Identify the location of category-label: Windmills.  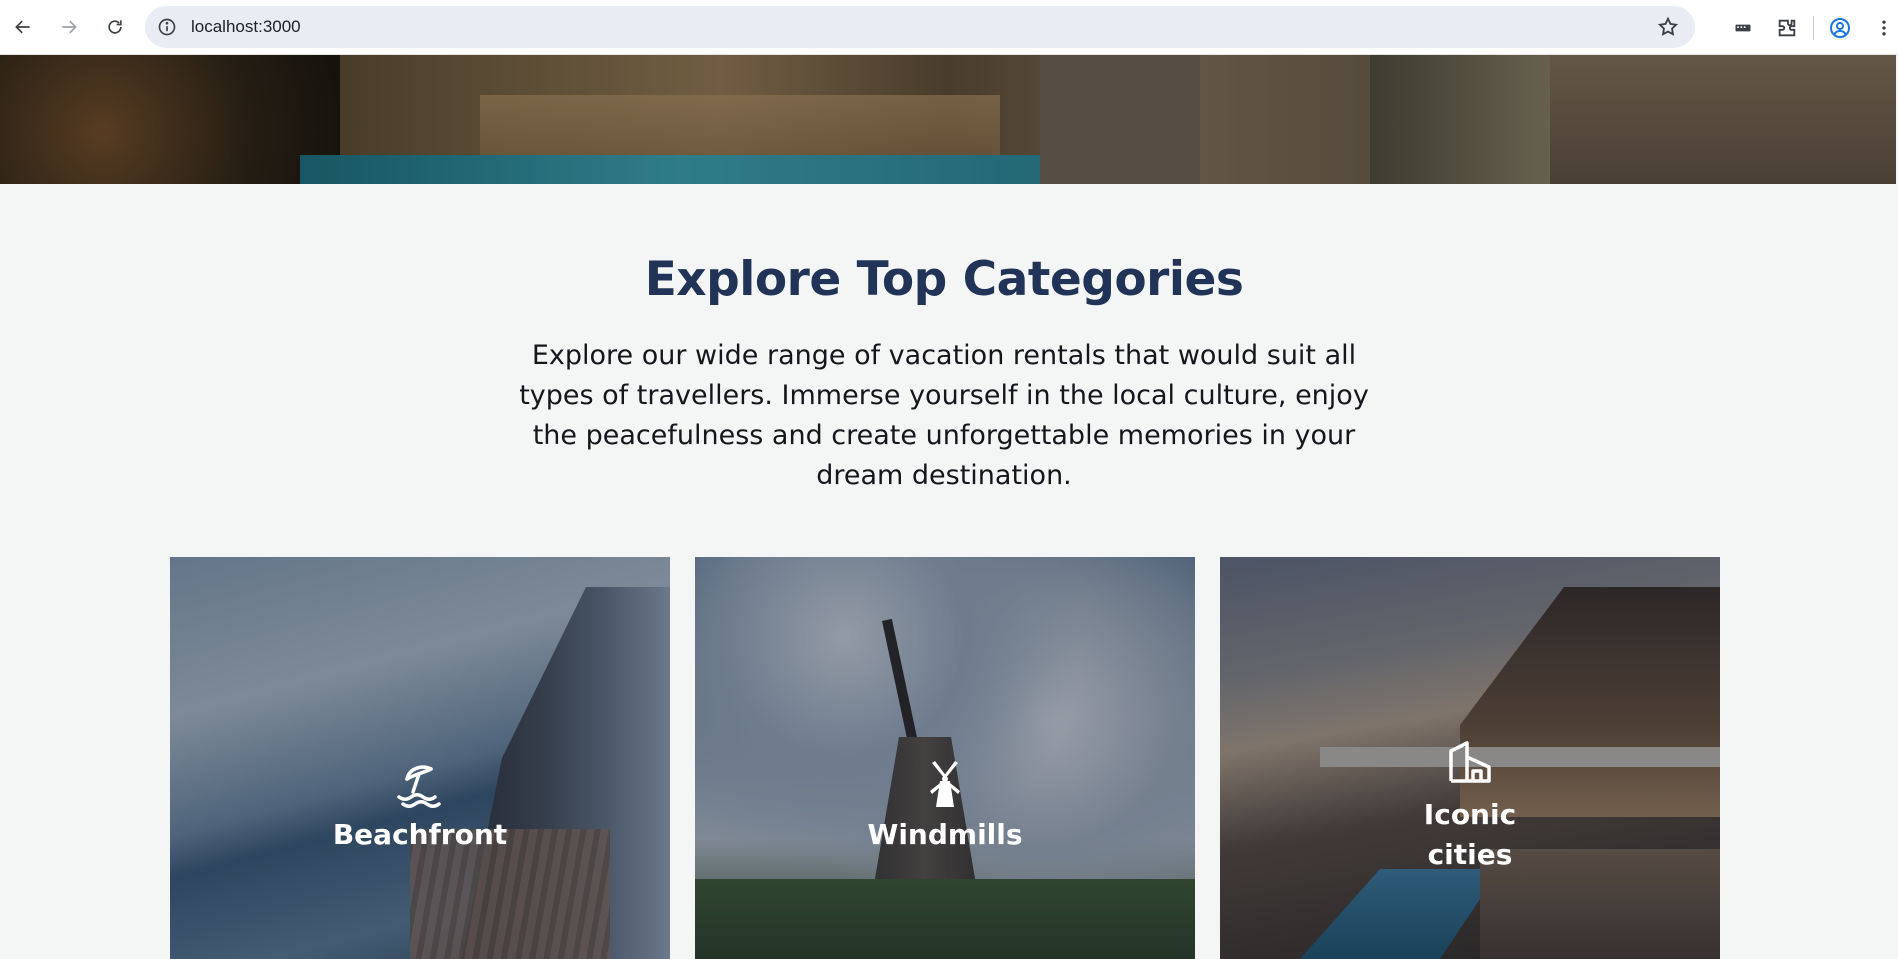
(945, 834).